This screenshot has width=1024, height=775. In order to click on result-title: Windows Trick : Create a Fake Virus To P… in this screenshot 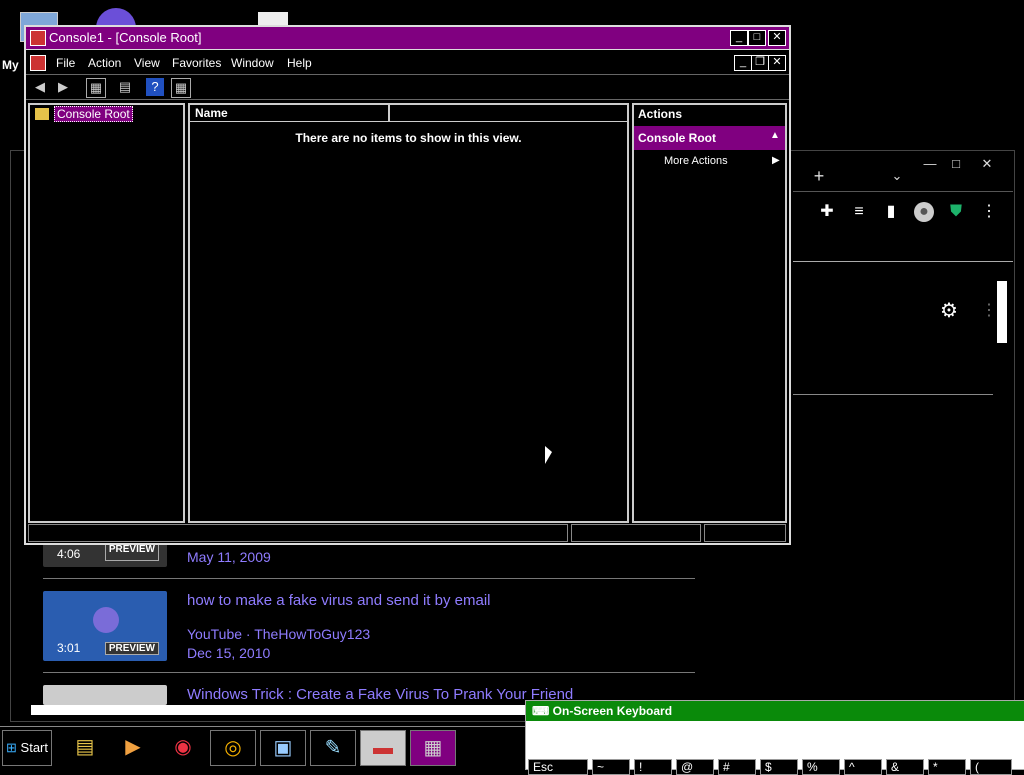, I will do `click(380, 694)`.